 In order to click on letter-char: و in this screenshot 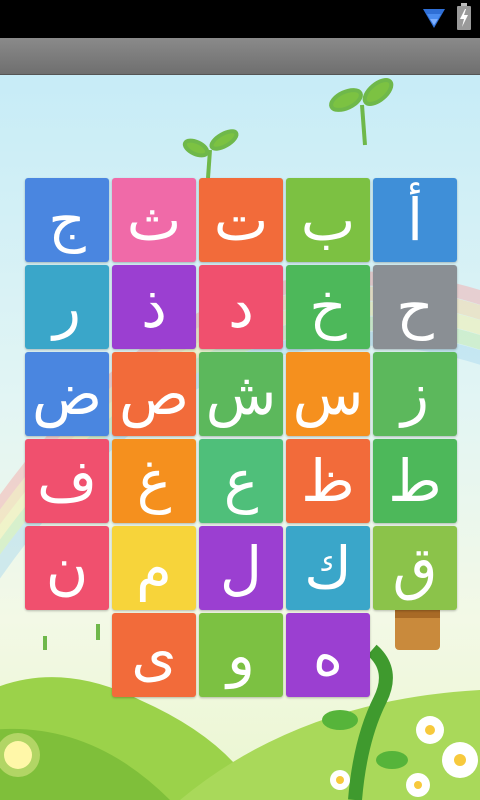, I will do `click(240, 655)`.